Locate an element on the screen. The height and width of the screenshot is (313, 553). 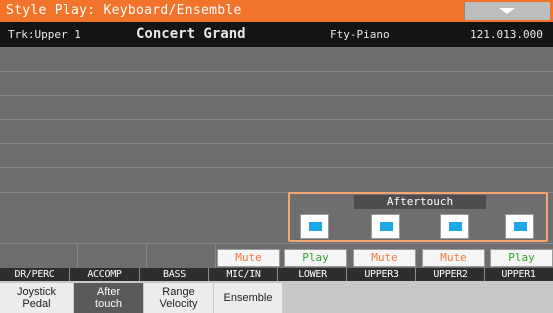
tab-label: Ensemble is located at coordinates (248, 298).